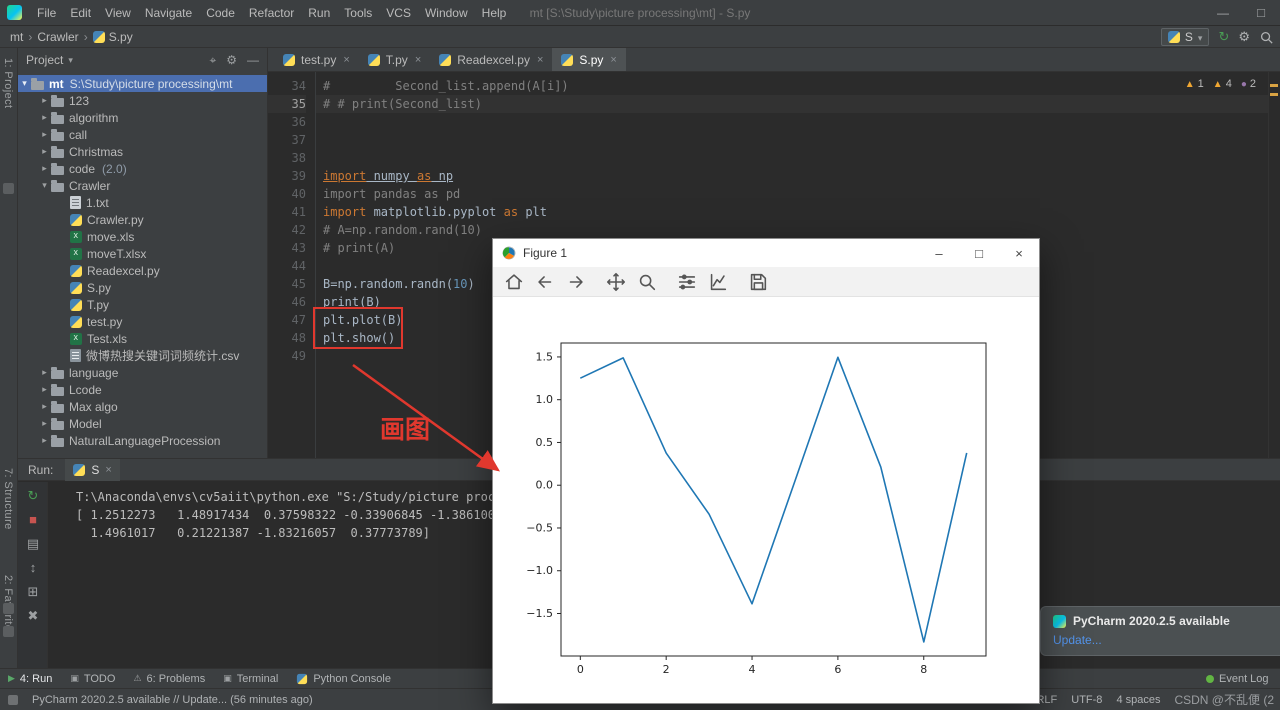 This screenshot has width=1280, height=710. What do you see at coordinates (253, 60) in the screenshot?
I see `hide-panel-icon` at bounding box center [253, 60].